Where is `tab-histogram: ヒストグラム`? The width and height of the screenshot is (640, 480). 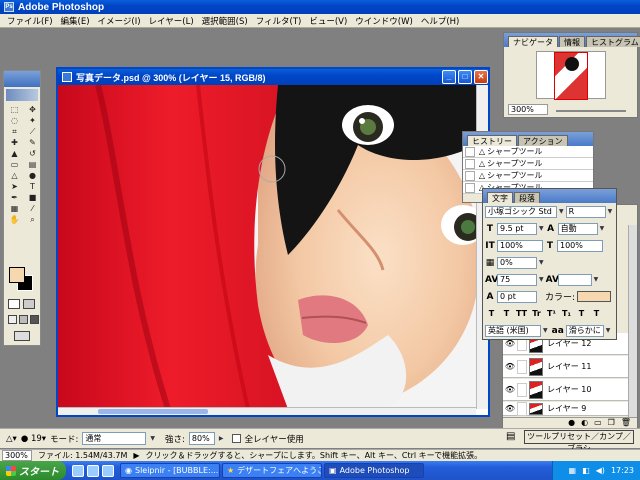
tab-histogram: ヒストグラム is located at coordinates (613, 41).